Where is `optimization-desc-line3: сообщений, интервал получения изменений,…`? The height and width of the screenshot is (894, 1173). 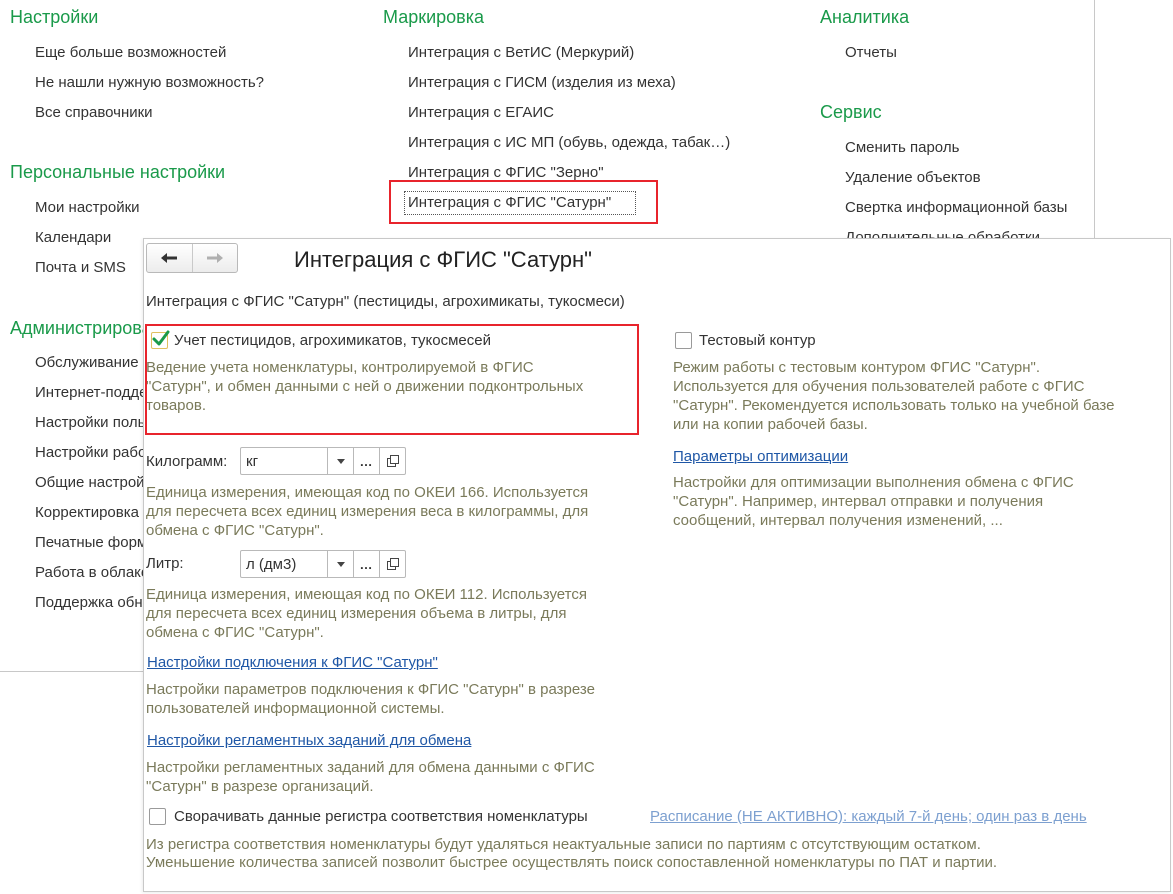
optimization-desc-line3: сообщений, интервал получения изменений,… is located at coordinates (838, 520).